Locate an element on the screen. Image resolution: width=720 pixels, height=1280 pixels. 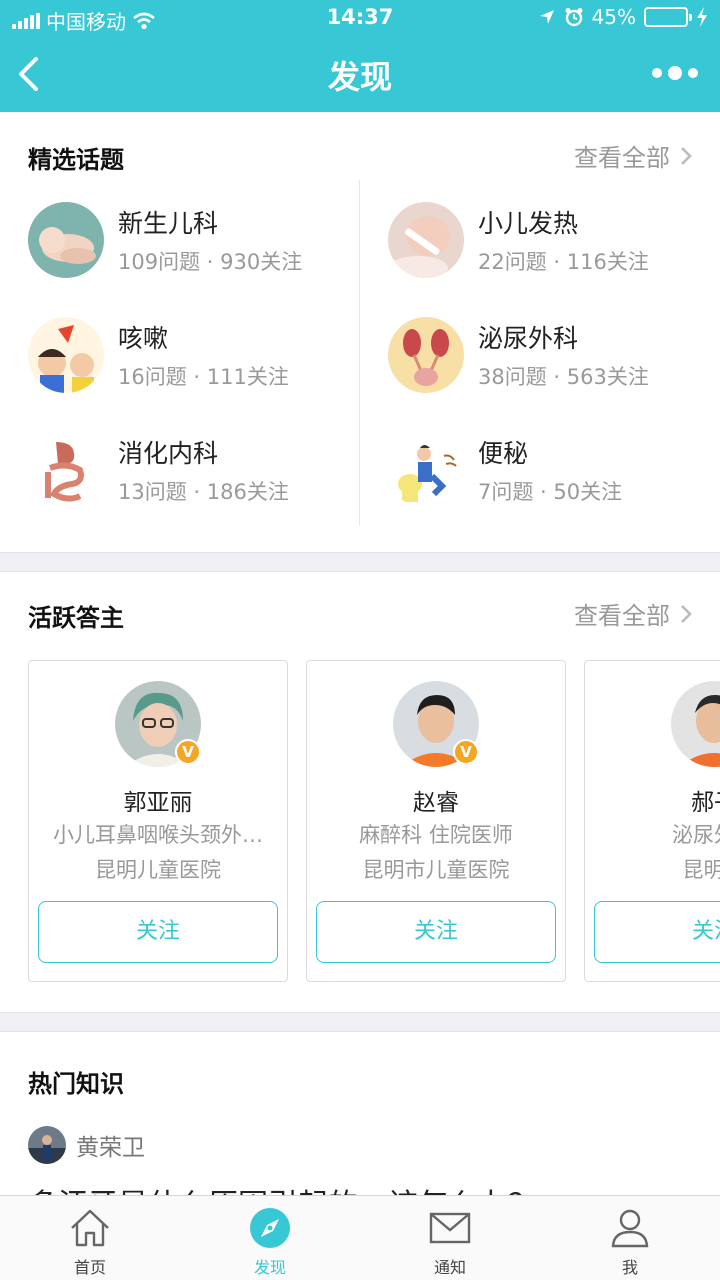
expert-department: 麻醉科 住院医师 is located at coordinates (436, 835).